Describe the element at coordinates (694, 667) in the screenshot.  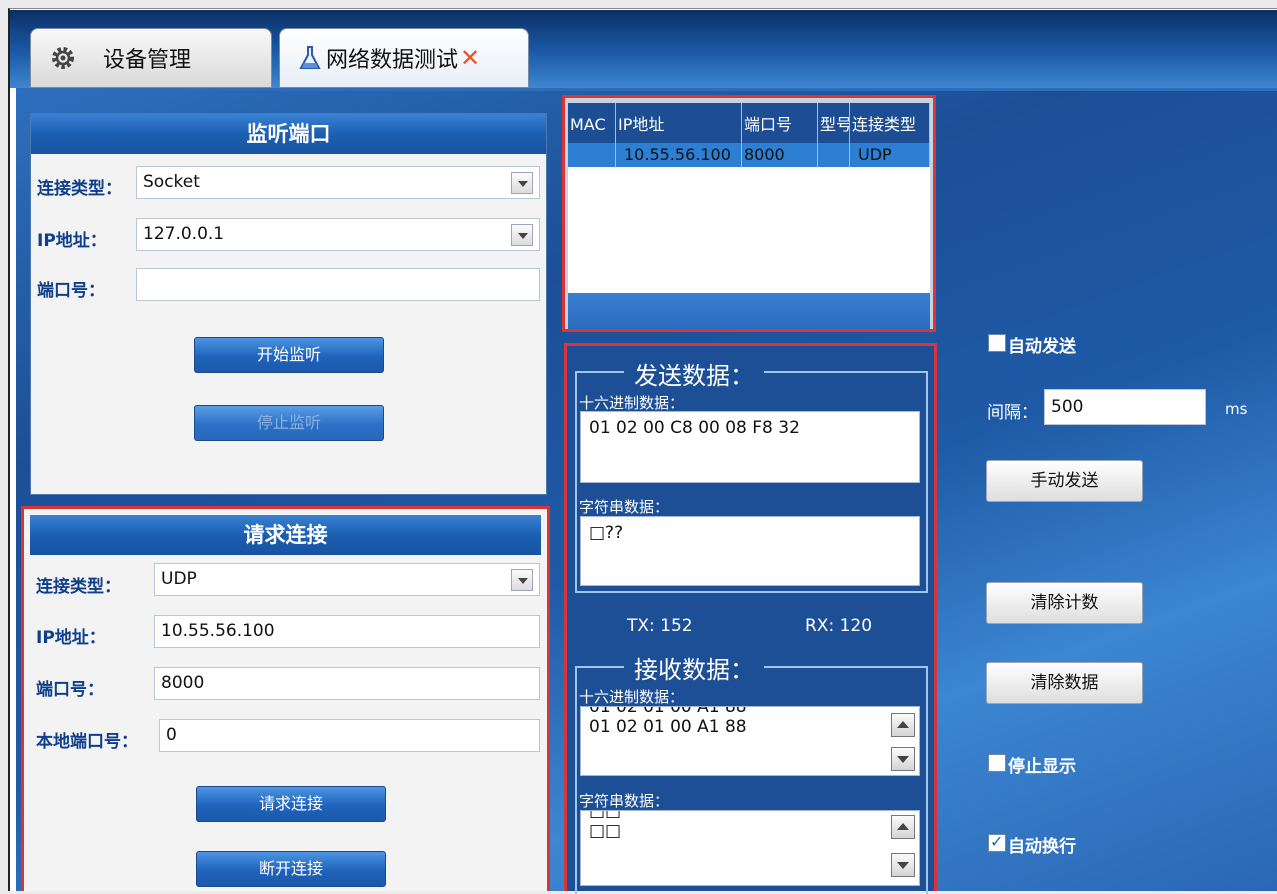
I see `receive-title: 接收数据：` at that location.